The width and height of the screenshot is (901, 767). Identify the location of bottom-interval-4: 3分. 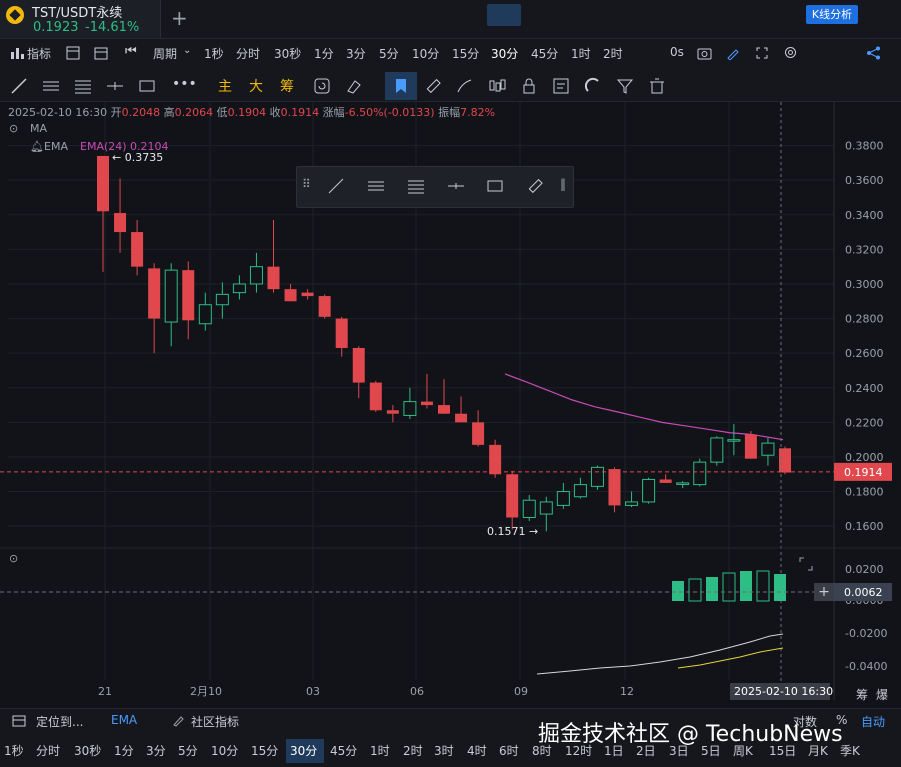
(156, 750).